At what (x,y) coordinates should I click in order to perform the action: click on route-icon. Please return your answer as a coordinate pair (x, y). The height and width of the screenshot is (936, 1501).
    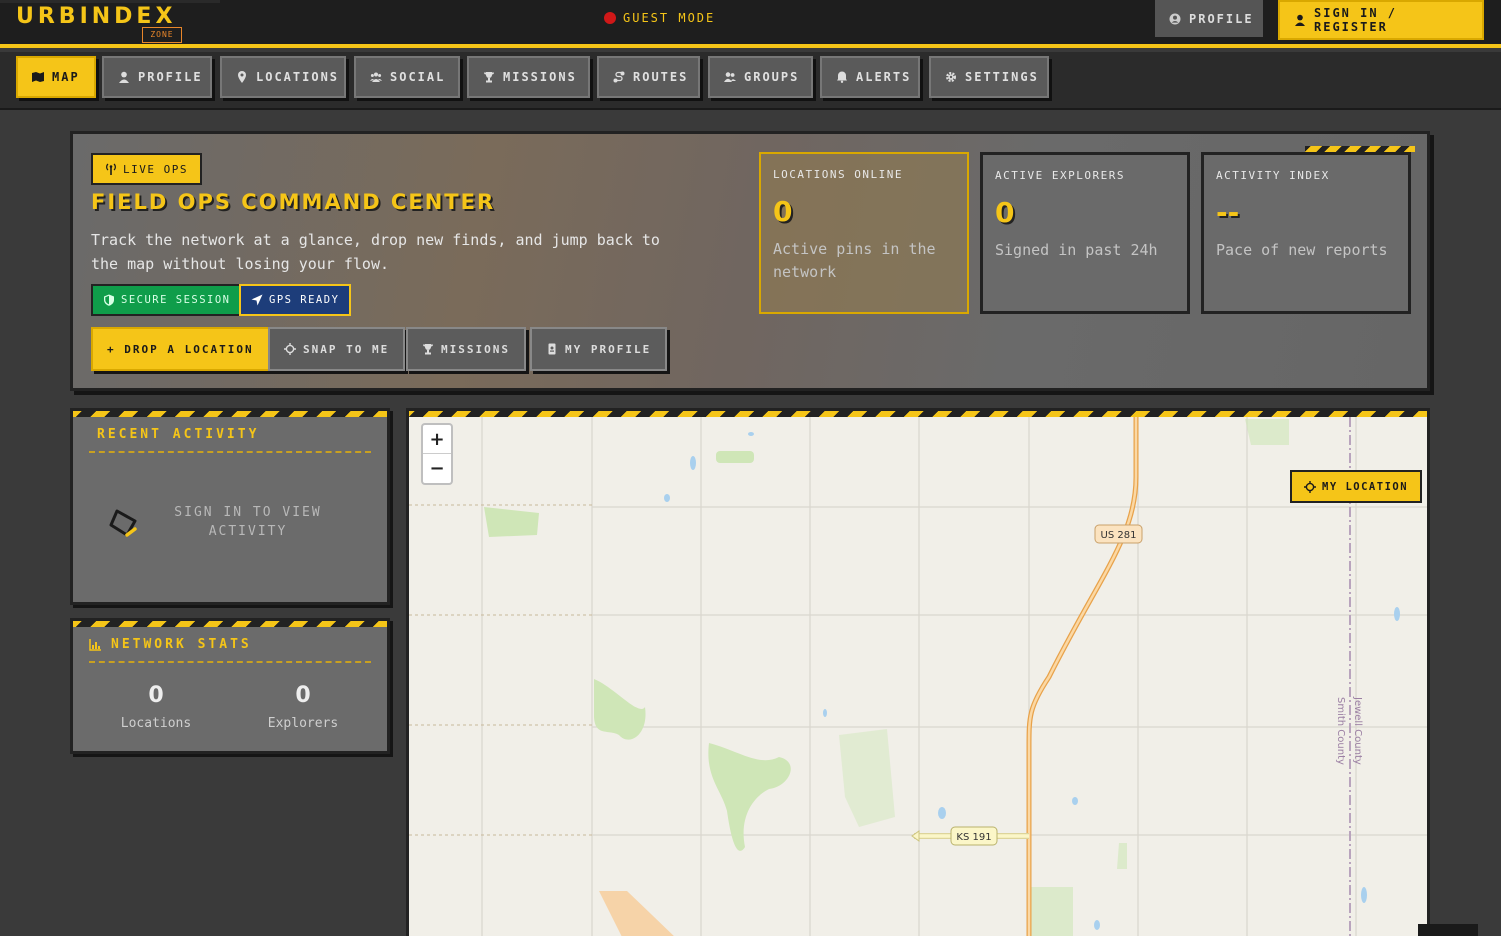
    Looking at the image, I should click on (619, 77).